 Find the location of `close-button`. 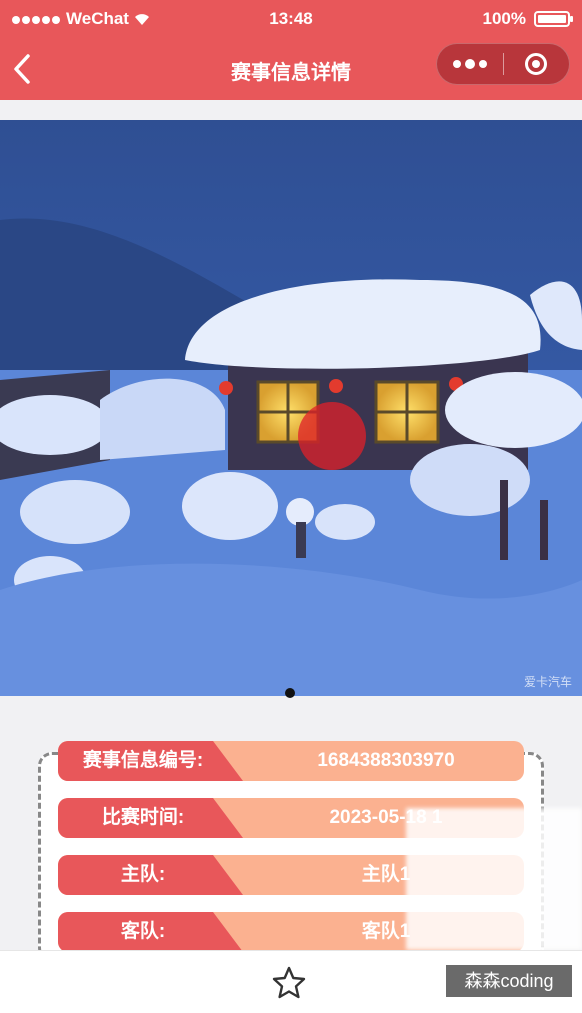

close-button is located at coordinates (537, 64).